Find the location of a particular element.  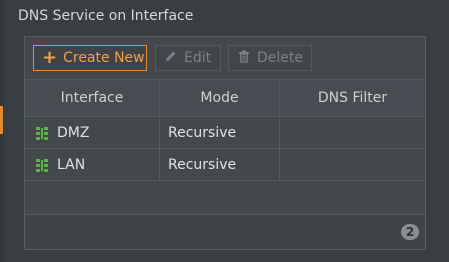

column-header-dns-filter: DNS Filter is located at coordinates (352, 98).